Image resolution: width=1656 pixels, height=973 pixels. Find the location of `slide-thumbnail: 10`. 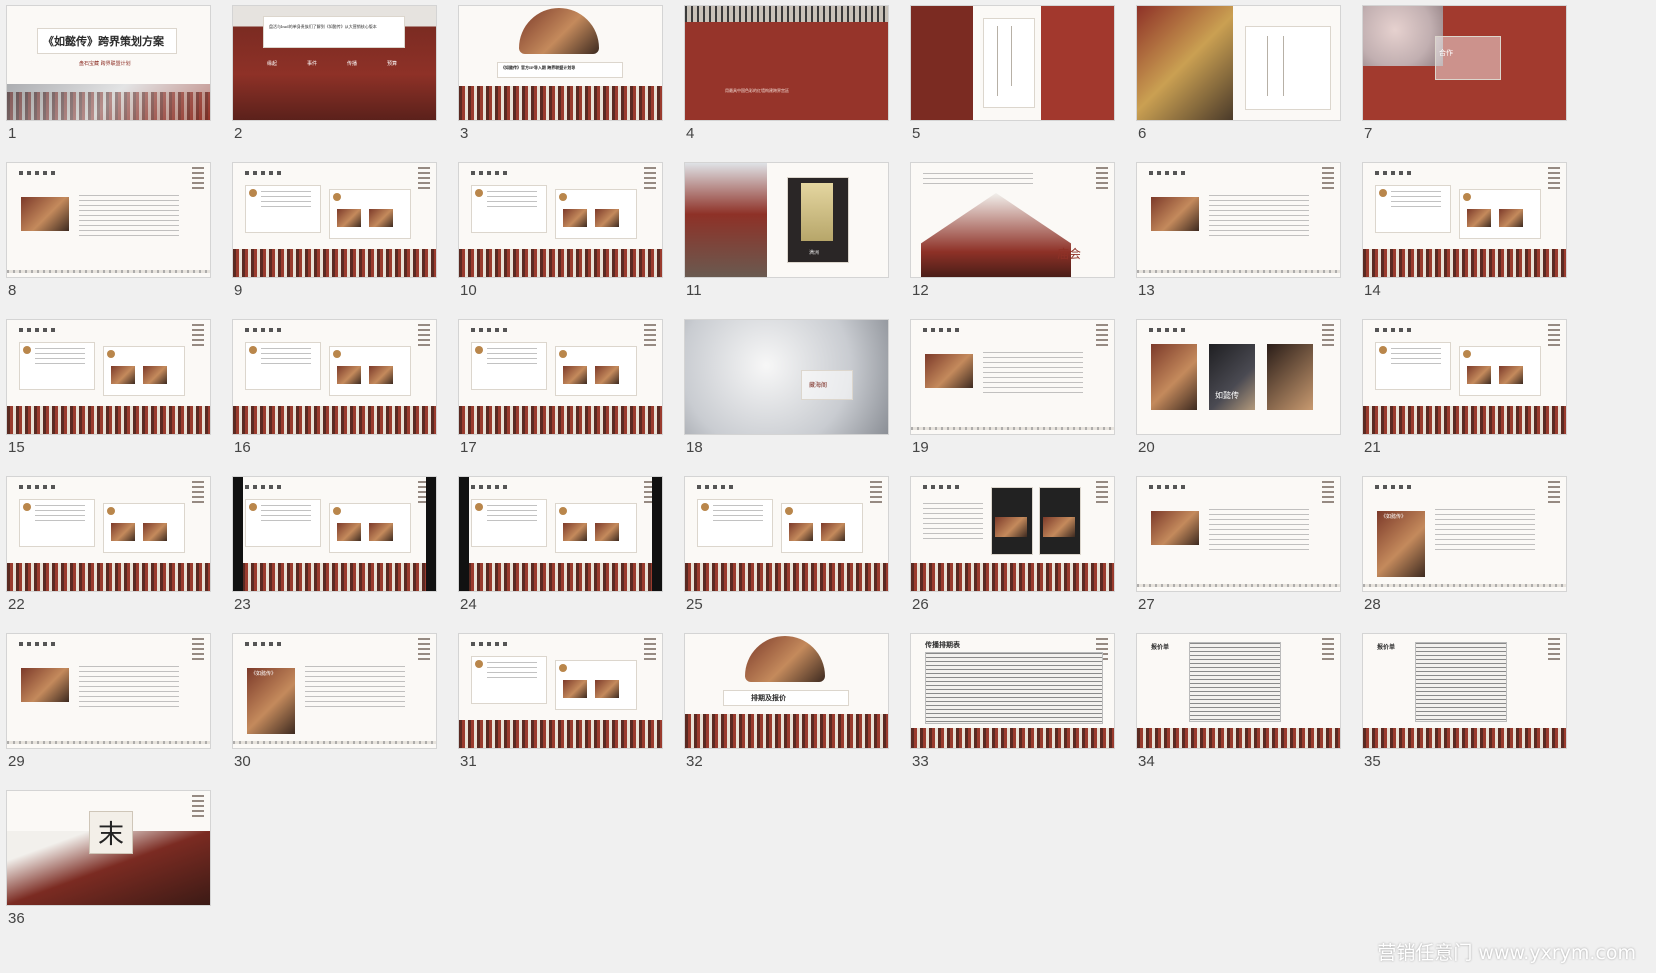

slide-thumbnail: 10 is located at coordinates (557, 232).